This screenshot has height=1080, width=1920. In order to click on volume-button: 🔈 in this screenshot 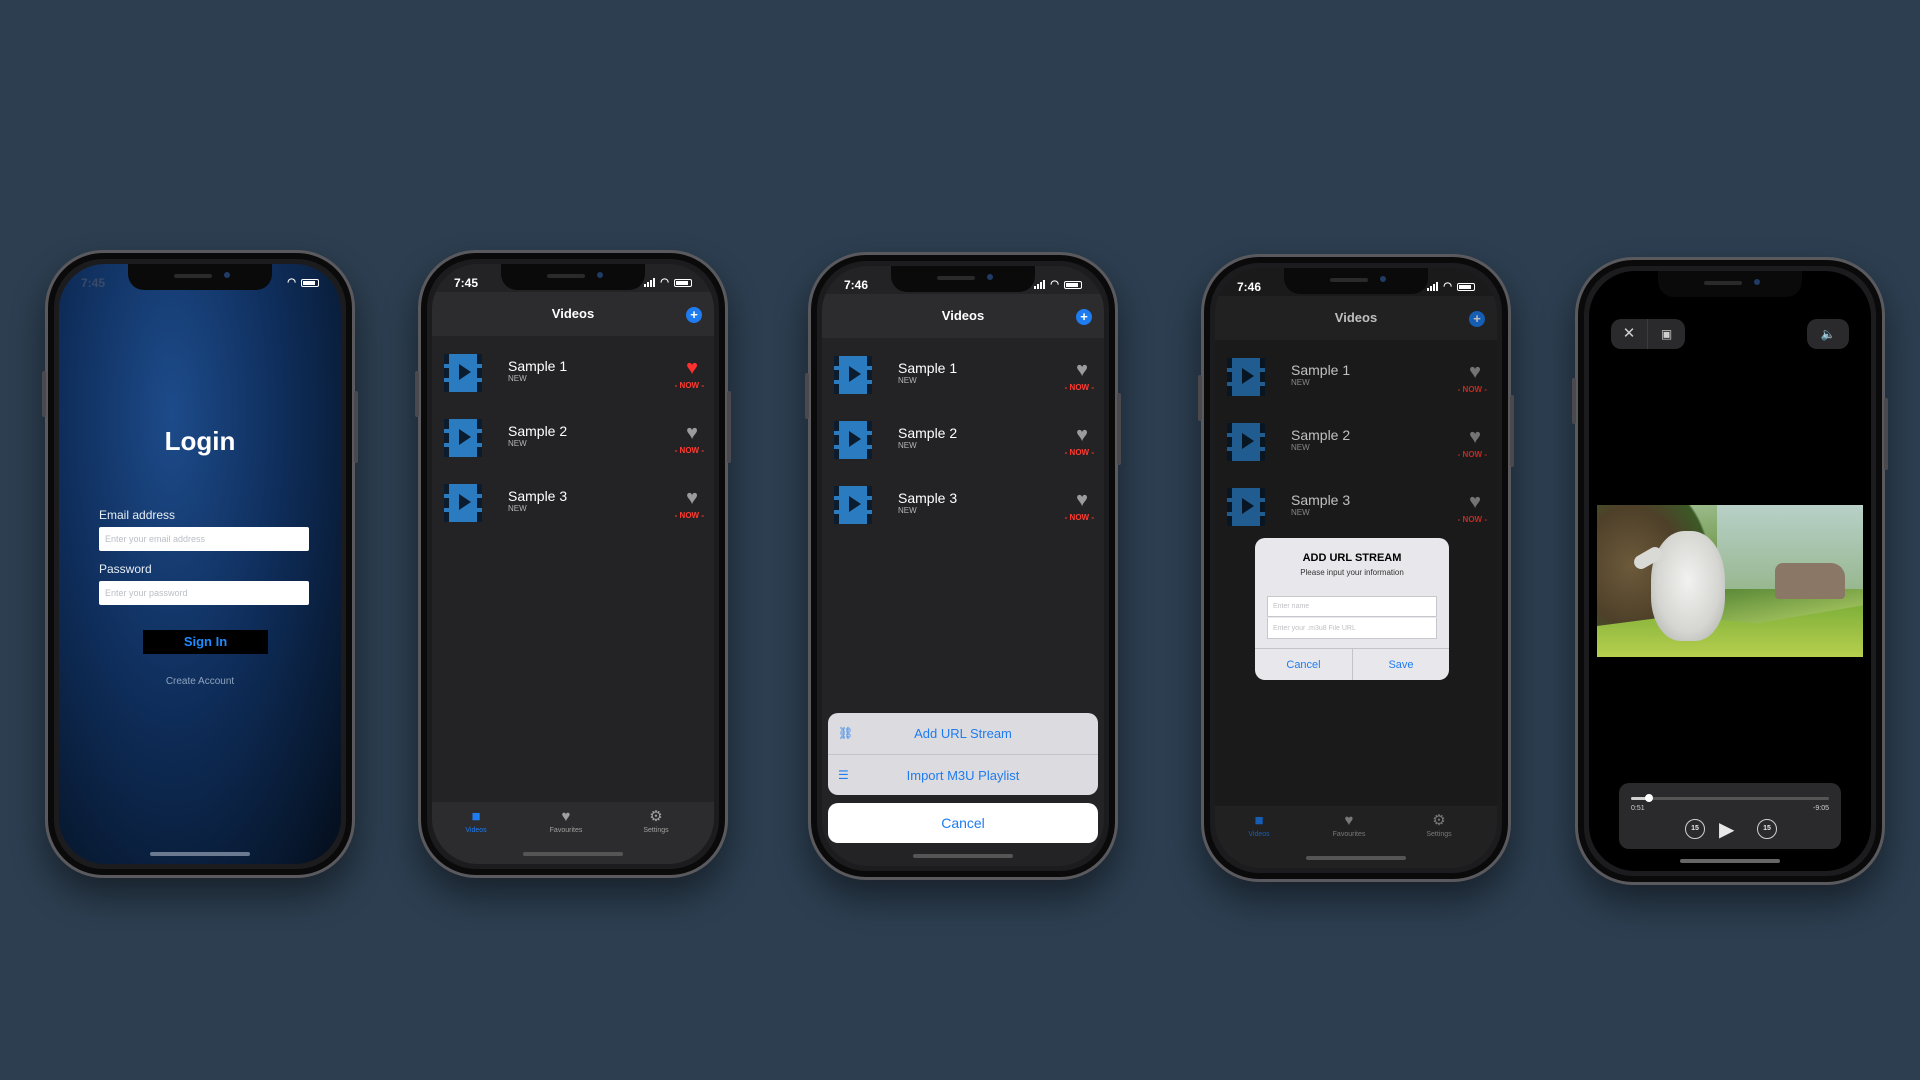, I will do `click(1828, 334)`.